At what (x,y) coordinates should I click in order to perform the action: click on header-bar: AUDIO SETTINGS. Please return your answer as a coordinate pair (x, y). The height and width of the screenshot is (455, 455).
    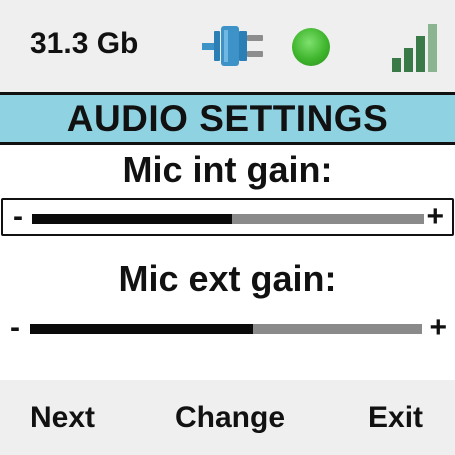
    Looking at the image, I should click on (227, 118).